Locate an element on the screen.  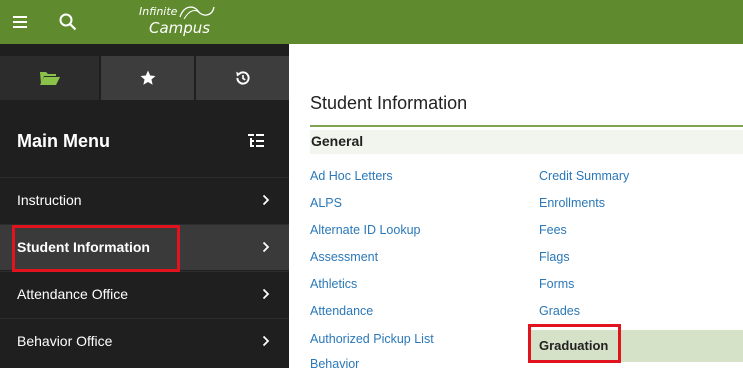
logo-text-infinite: Infinite is located at coordinates (158, 11).